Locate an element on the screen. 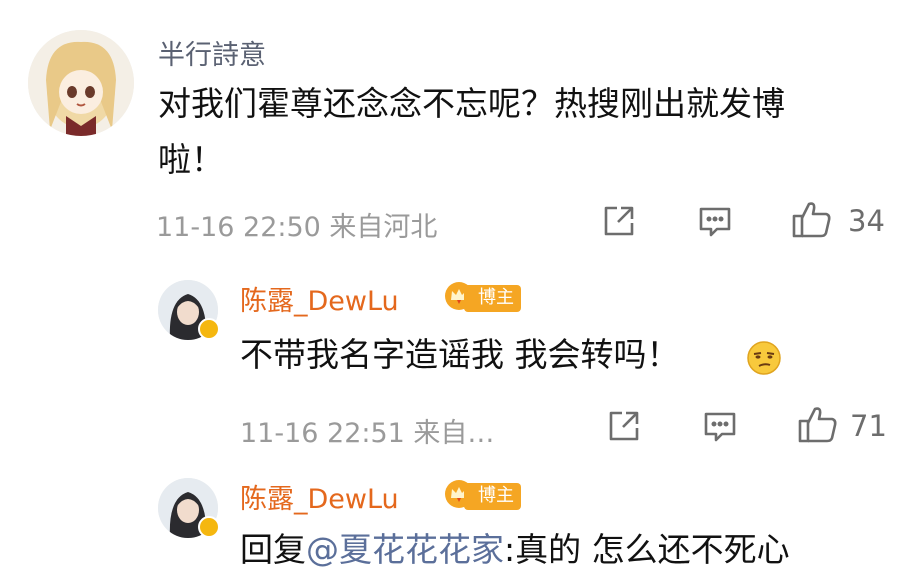  comment-text: 回复@夏花花花家:真的 怎么还不死心 is located at coordinates (515, 550).